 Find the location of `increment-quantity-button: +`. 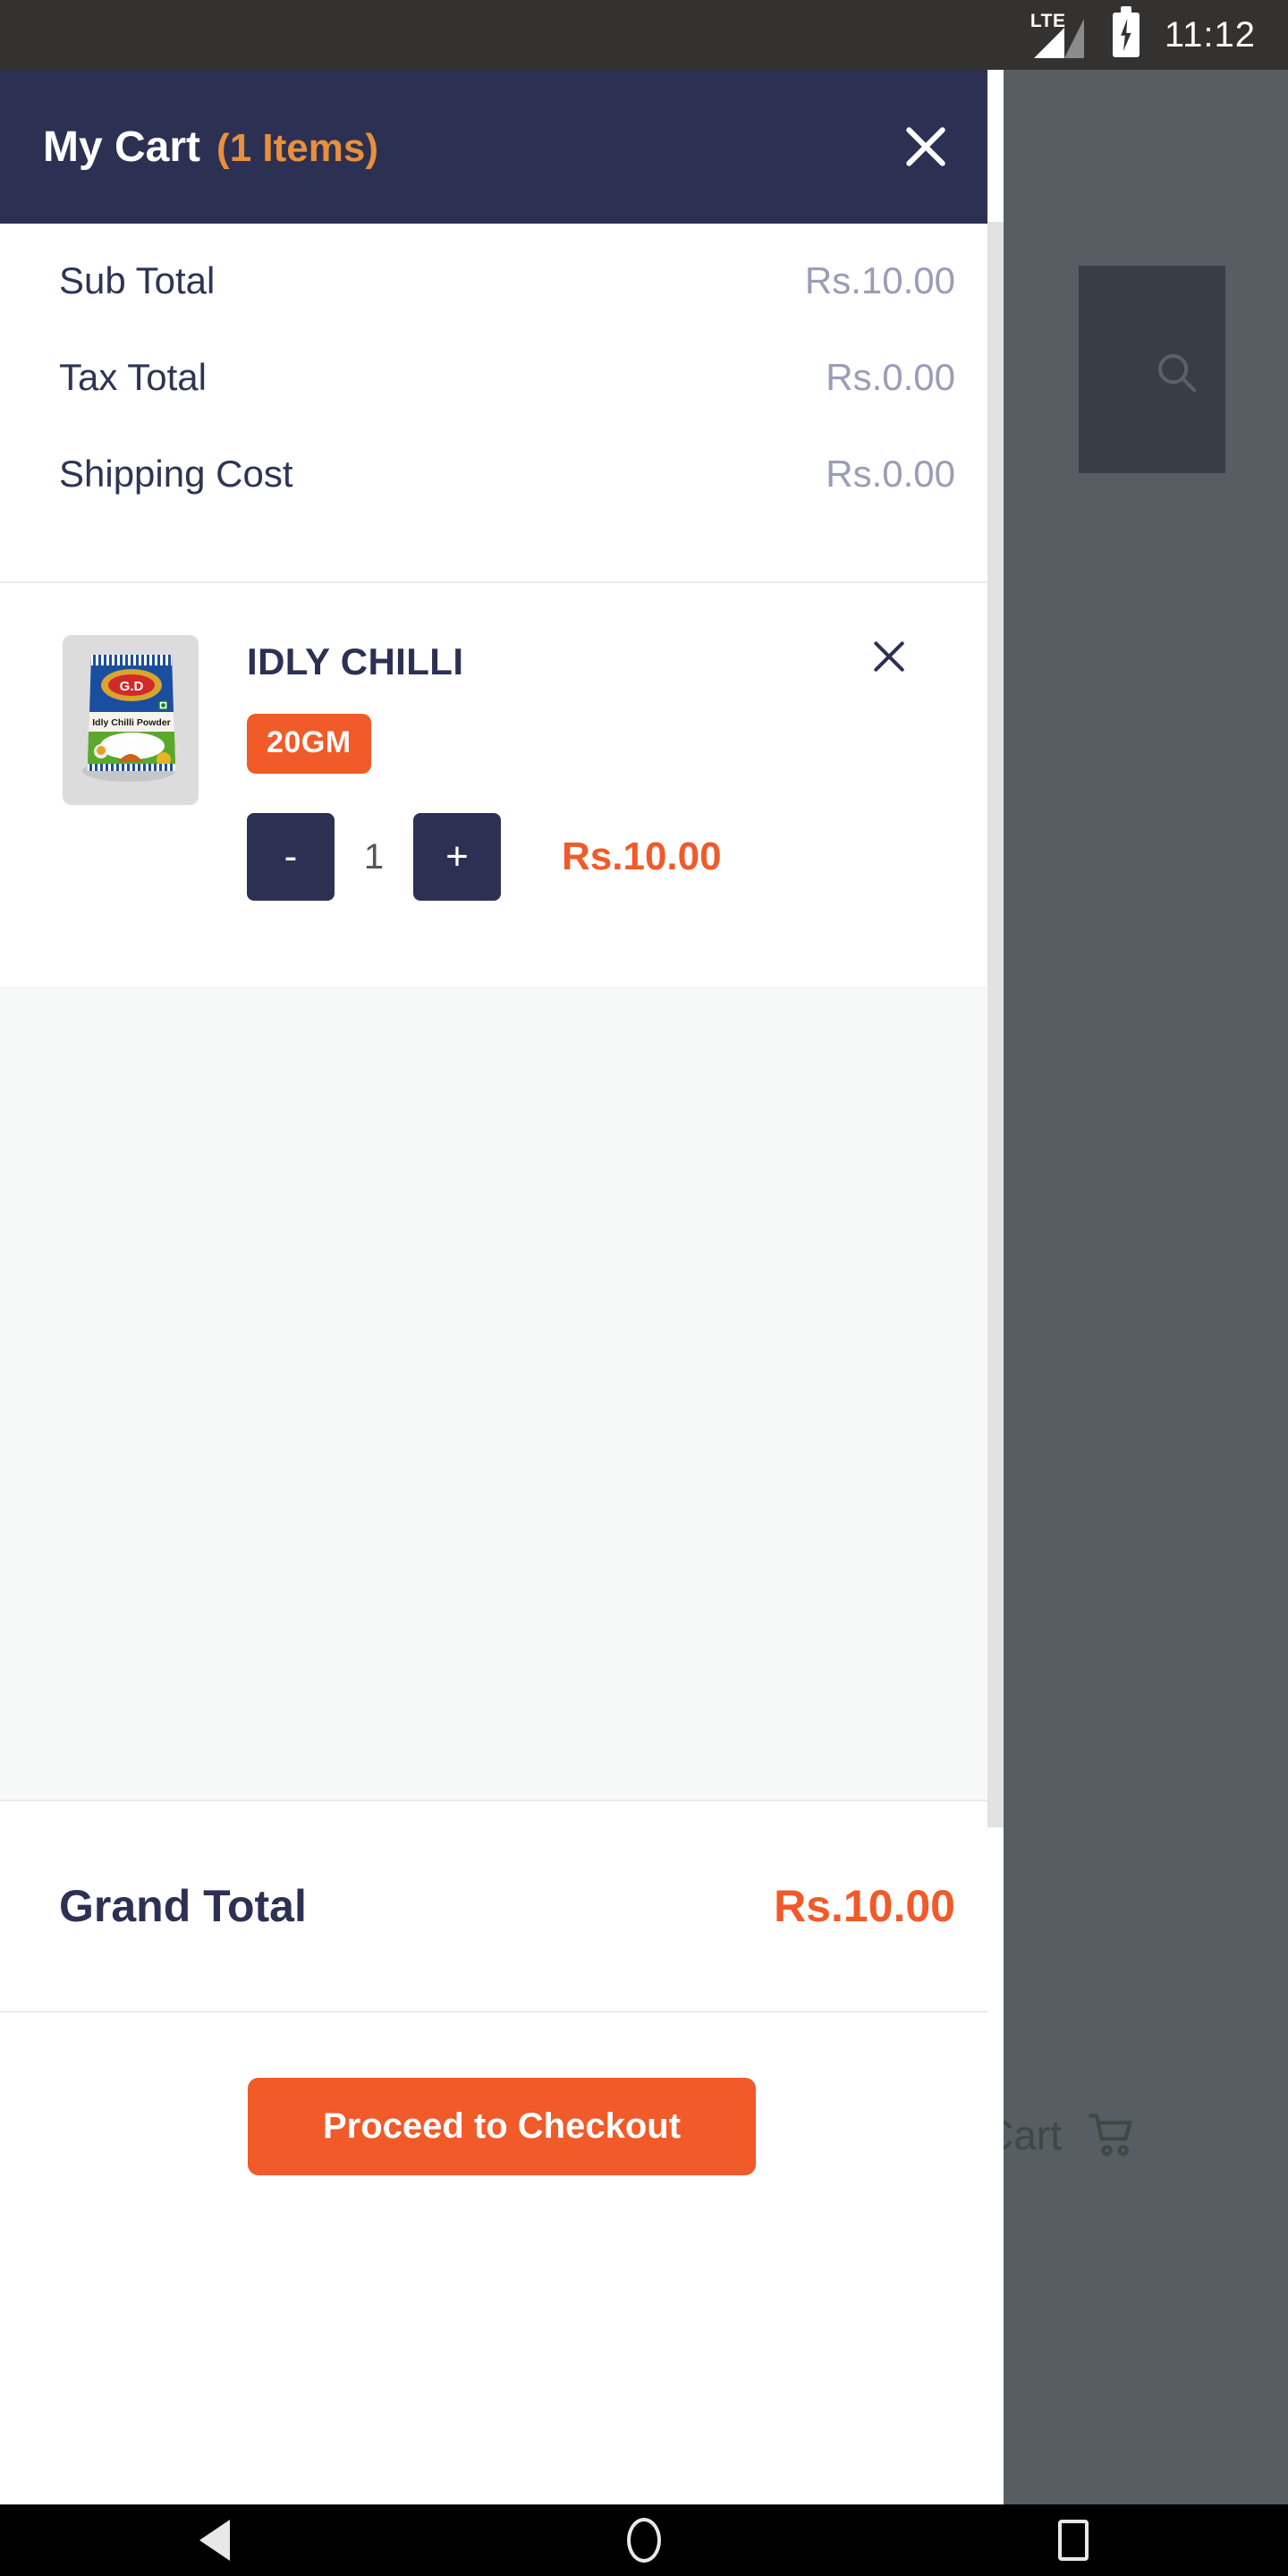

increment-quantity-button: + is located at coordinates (457, 857).